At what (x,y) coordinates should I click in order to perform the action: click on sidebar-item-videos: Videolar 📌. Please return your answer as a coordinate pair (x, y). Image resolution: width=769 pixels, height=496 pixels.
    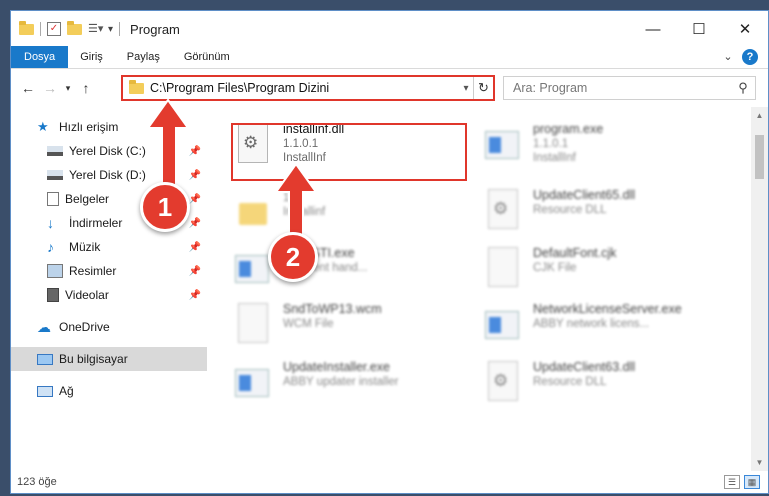
    Looking at the image, I should click on (109, 295).